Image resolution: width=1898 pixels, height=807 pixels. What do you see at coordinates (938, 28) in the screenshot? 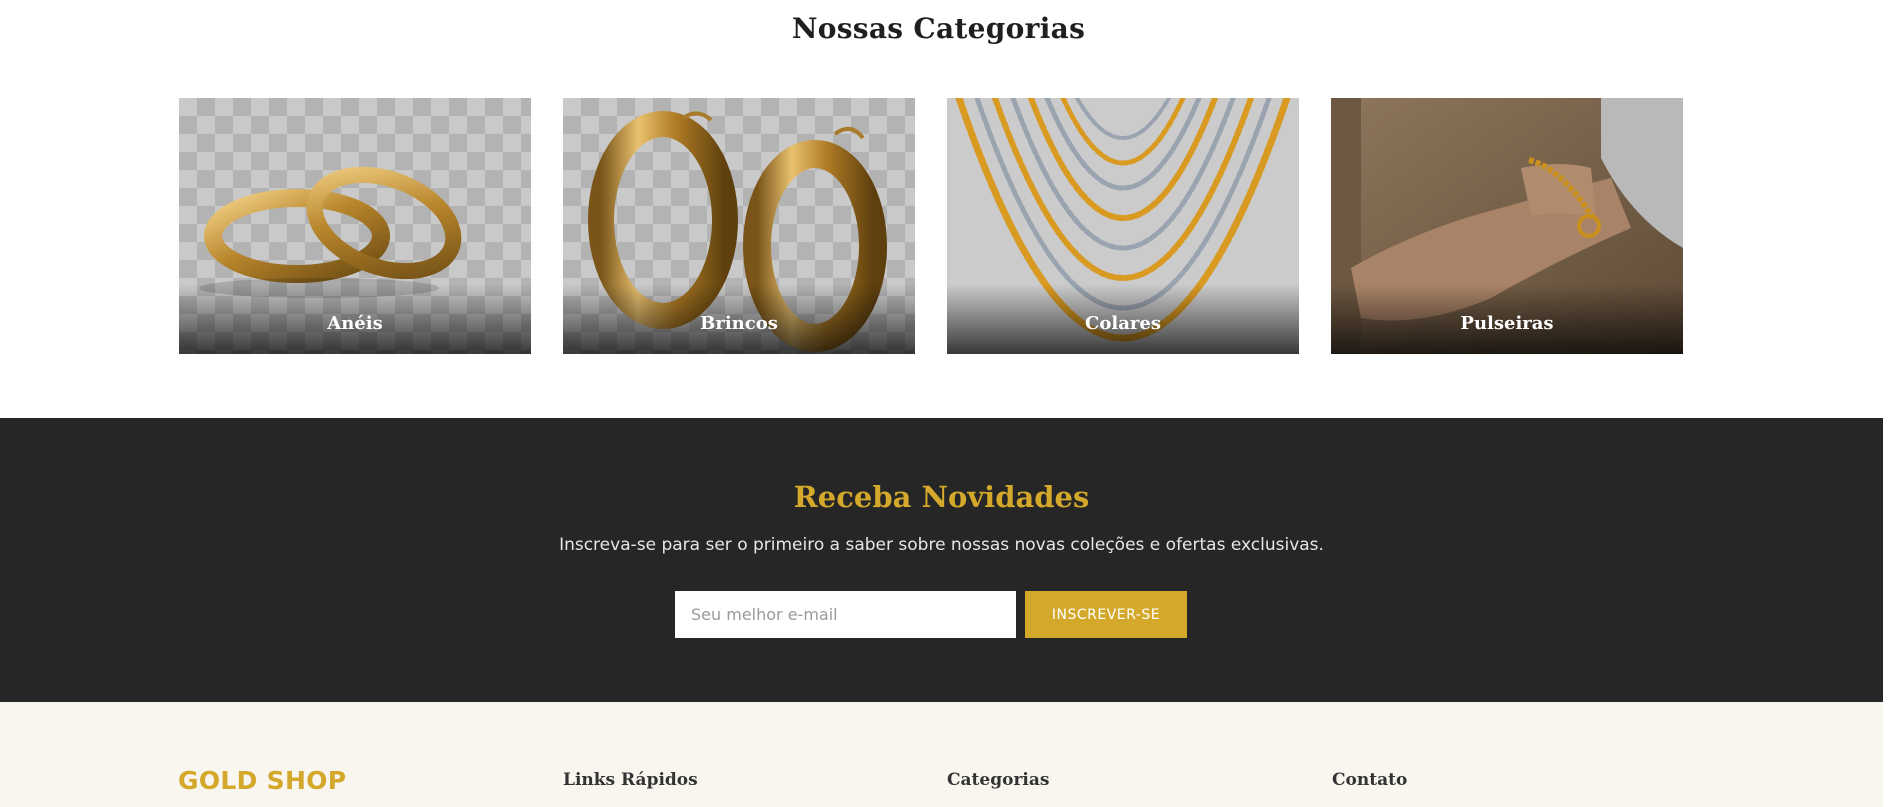
I see `categories-title: Nossas Categorias` at bounding box center [938, 28].